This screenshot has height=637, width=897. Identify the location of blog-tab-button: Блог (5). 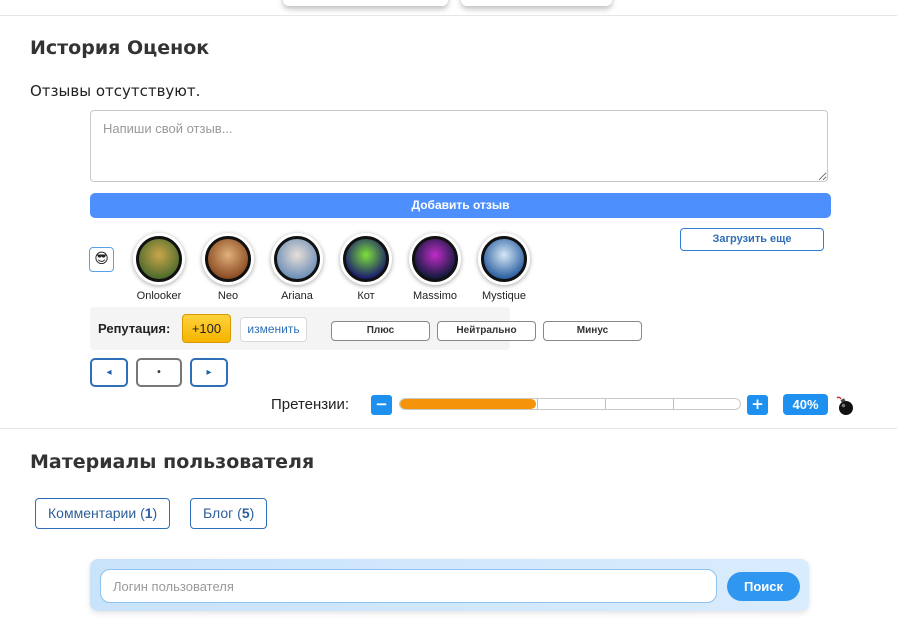
(229, 513).